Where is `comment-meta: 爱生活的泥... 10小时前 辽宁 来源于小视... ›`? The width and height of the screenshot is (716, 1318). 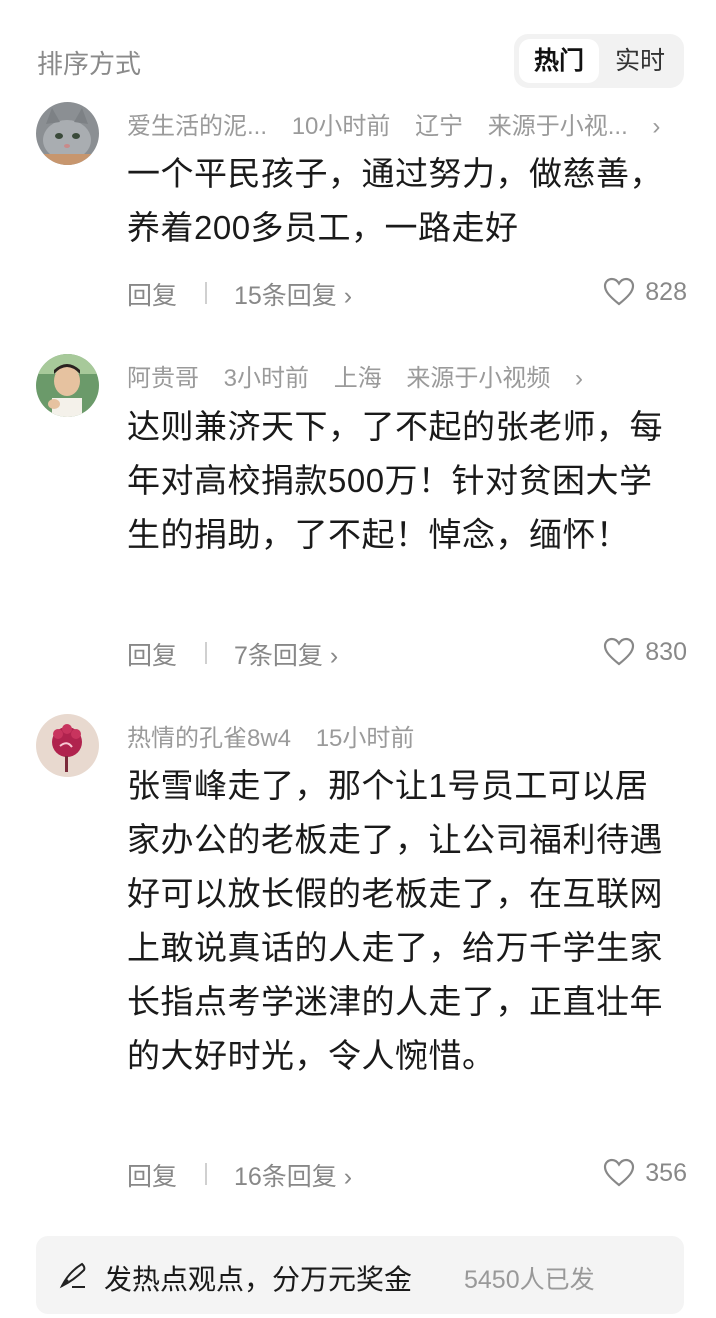
comment-meta: 爱生活的泥... 10小时前 辽宁 来源于小视... › is located at coordinates (393, 123).